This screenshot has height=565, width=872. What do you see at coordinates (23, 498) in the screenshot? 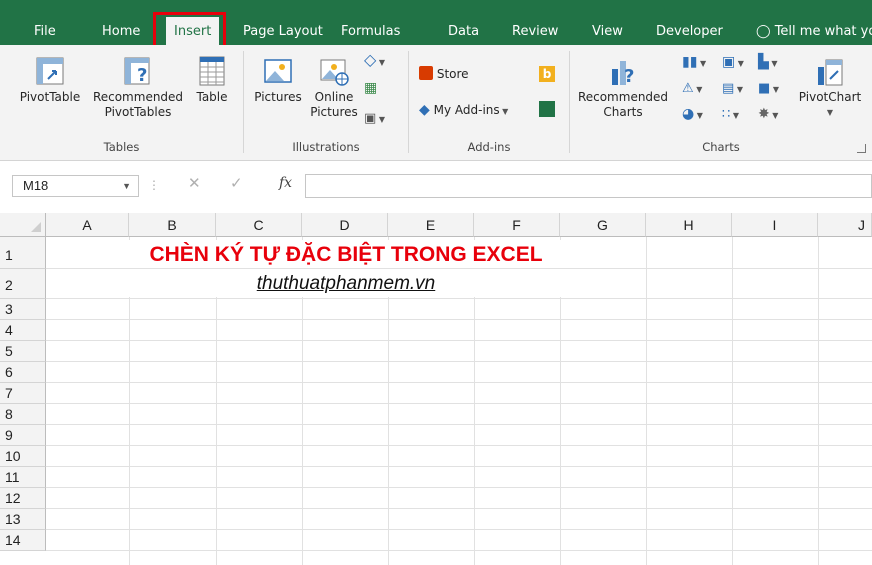
I see `row-header-12: 12` at bounding box center [23, 498].